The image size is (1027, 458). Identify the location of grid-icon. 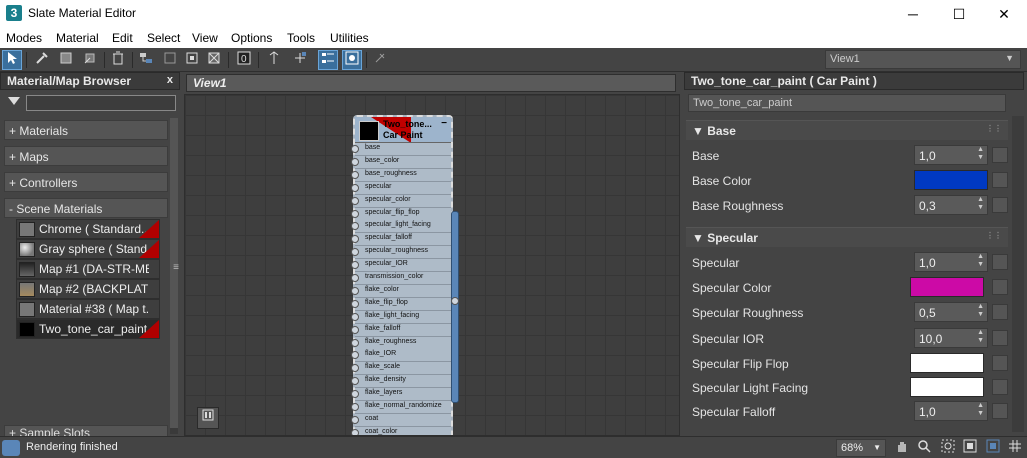
(1015, 448).